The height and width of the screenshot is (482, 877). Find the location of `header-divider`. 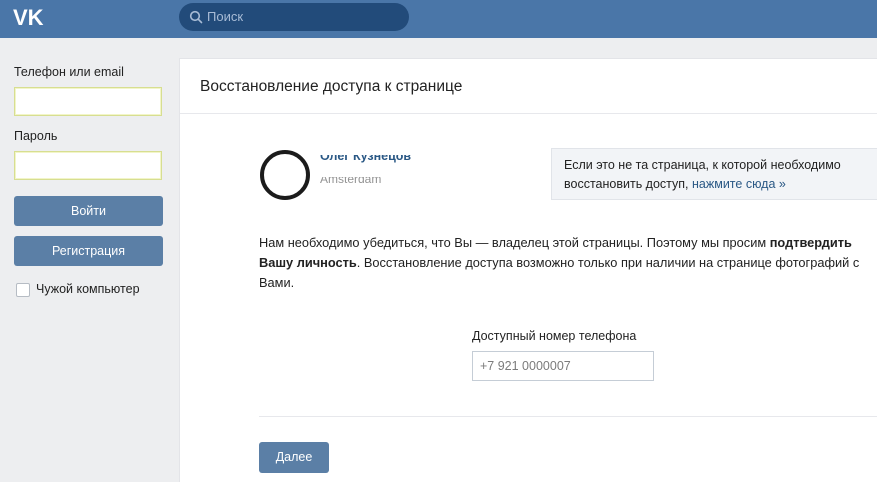

header-divider is located at coordinates (528, 113).